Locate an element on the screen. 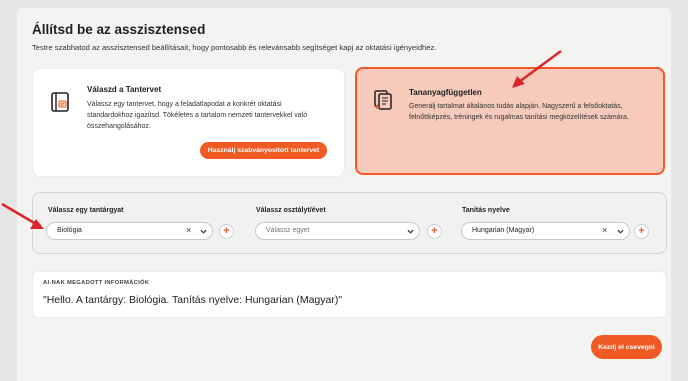 The image size is (688, 381). curriculum-independent-card-title: Tananyagfüggetlen is located at coordinates (445, 92).